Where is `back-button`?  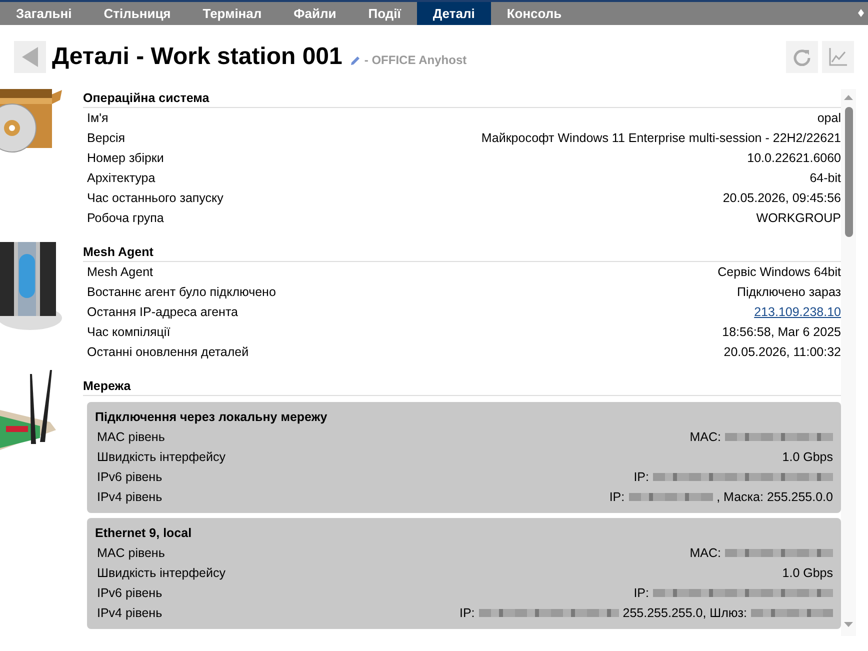
back-button is located at coordinates (30, 57).